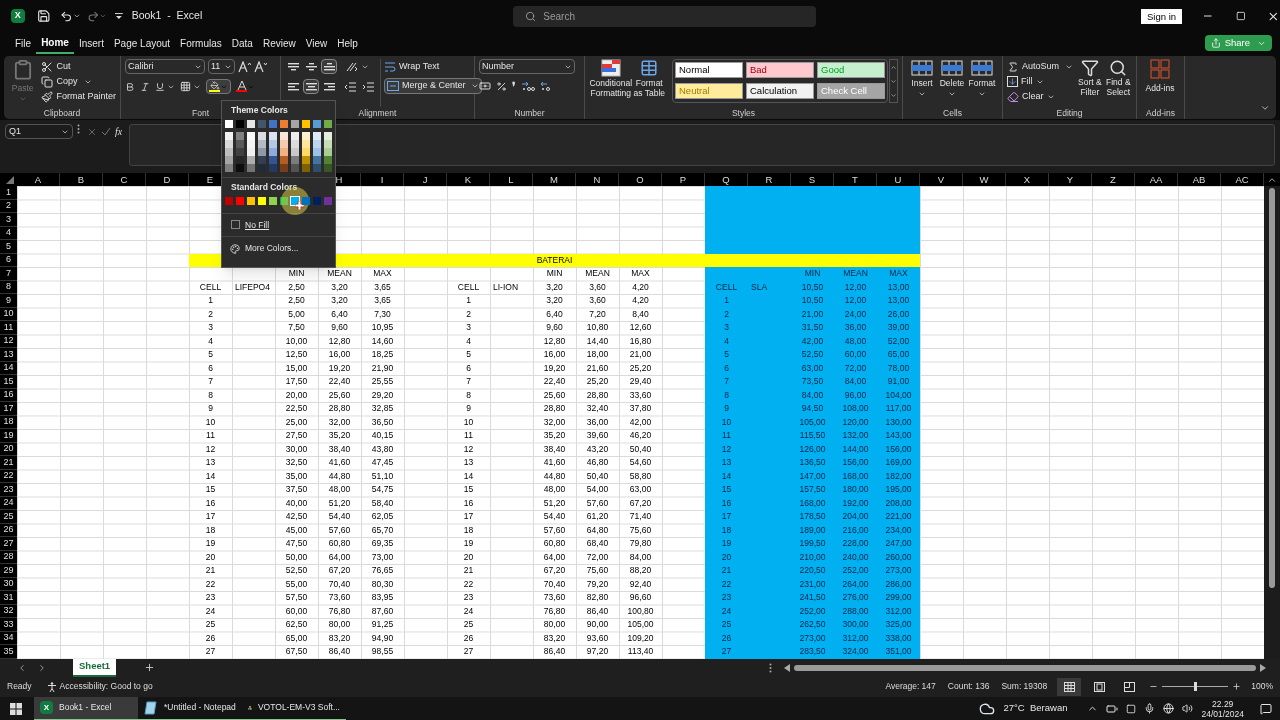  Describe the element at coordinates (1040, 81) in the screenshot. I see `fill-button: Fill` at that location.